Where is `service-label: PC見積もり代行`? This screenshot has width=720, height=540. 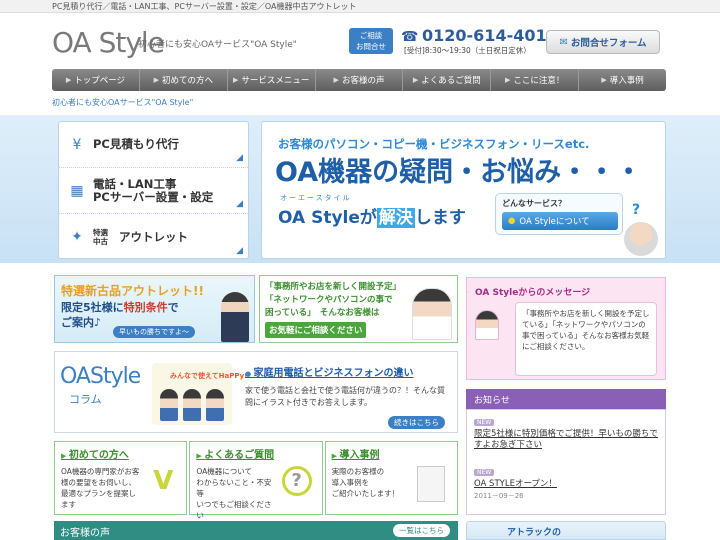 service-label: PC見積もり代行 is located at coordinates (136, 144).